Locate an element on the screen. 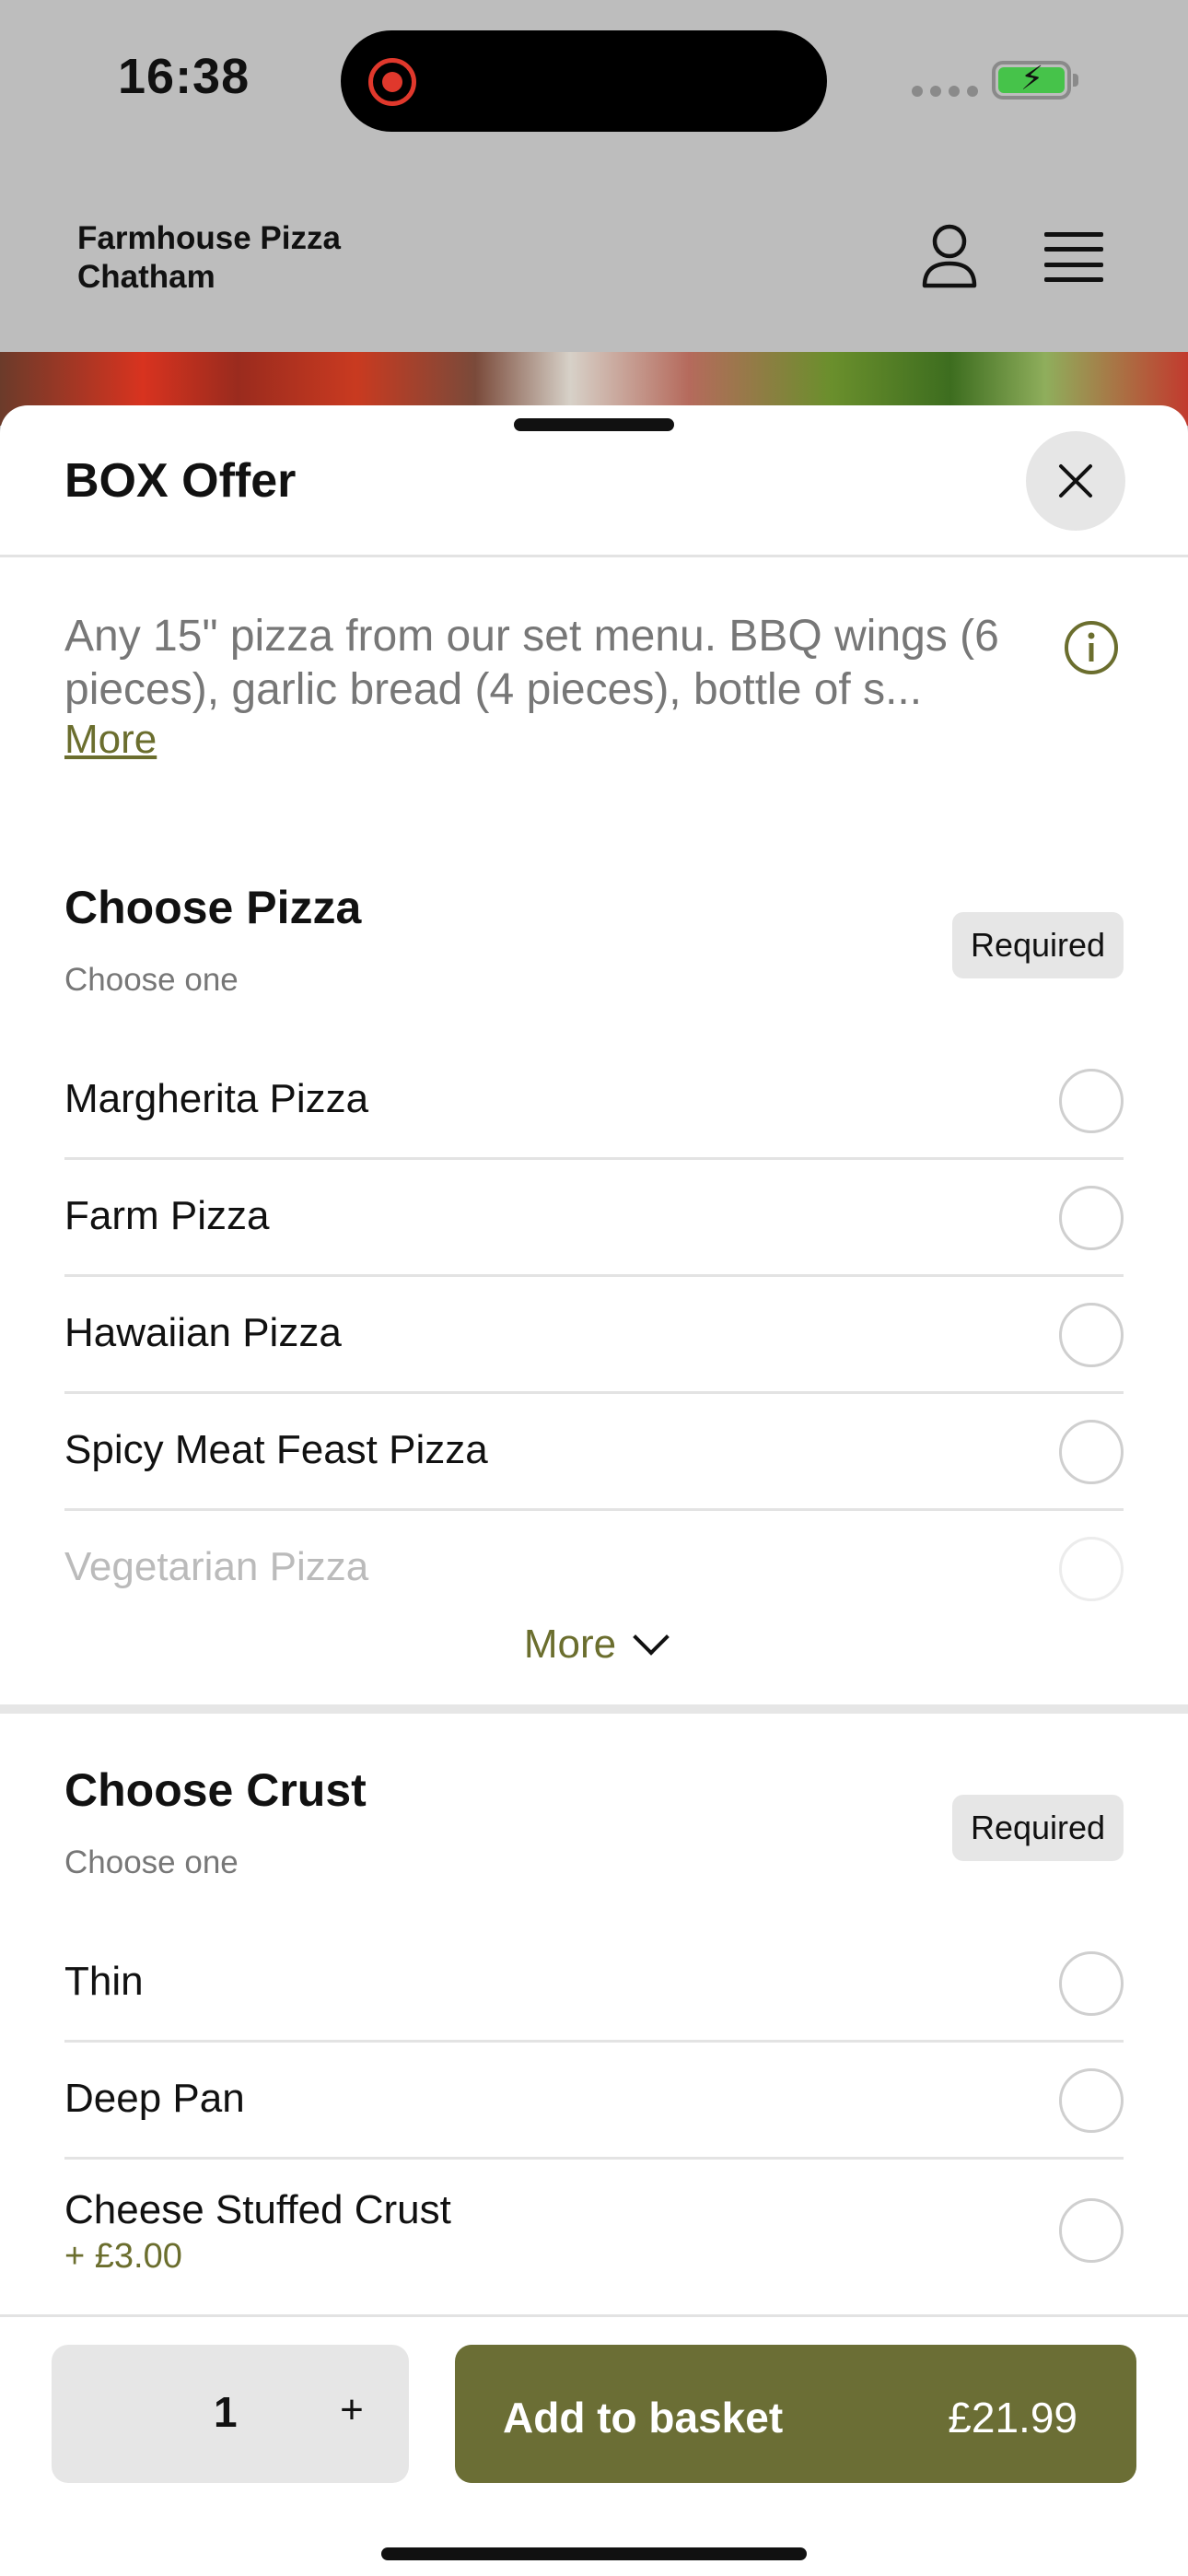  option-label: Thin is located at coordinates (104, 1981).